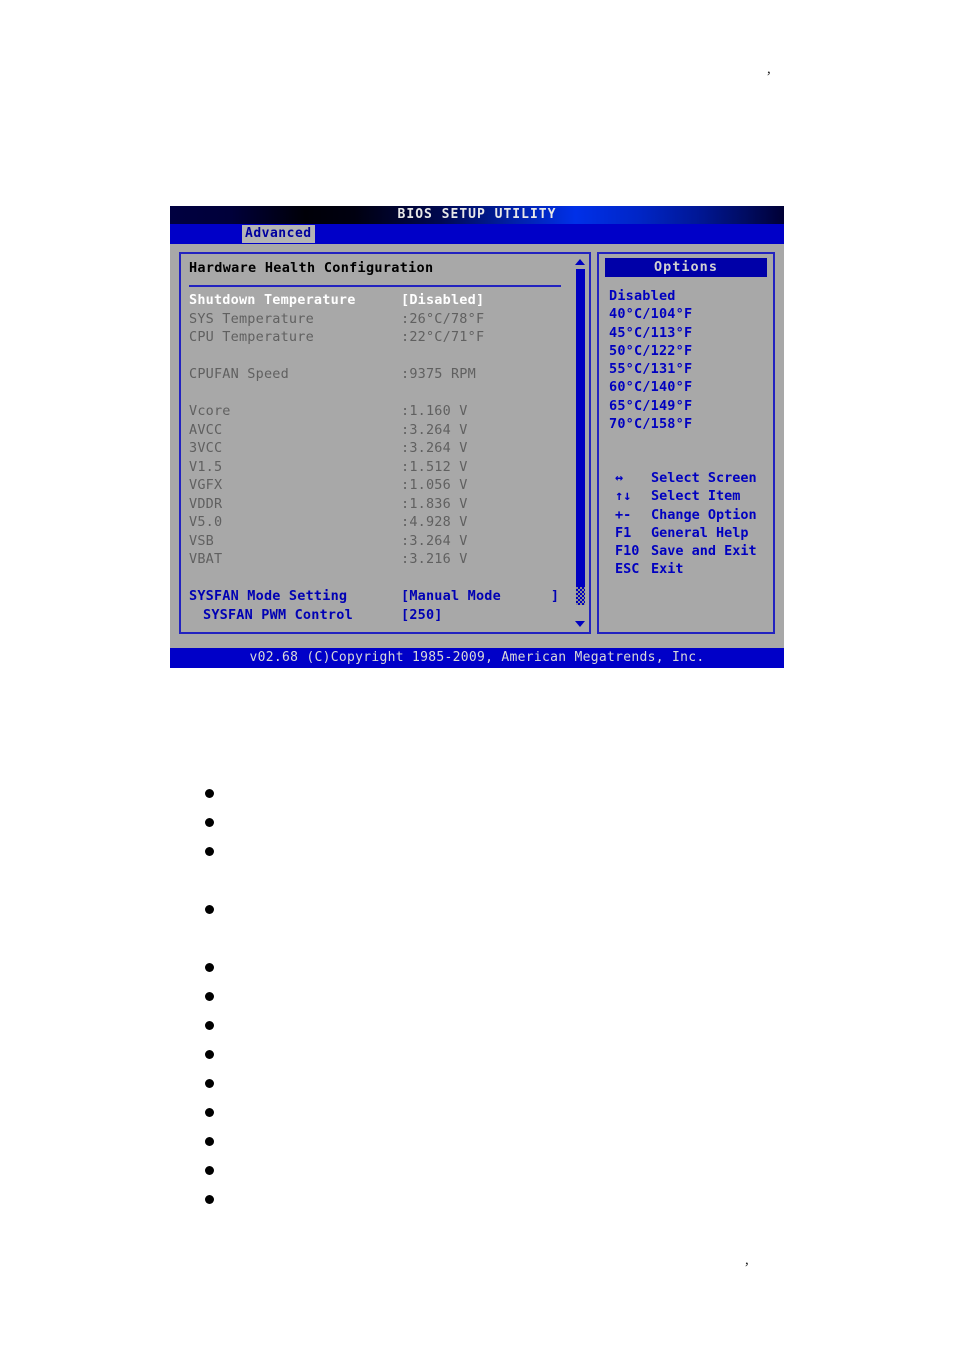 The image size is (954, 1350). Describe the element at coordinates (206, 559) in the screenshot. I see `settings-row-label: VBAT` at that location.